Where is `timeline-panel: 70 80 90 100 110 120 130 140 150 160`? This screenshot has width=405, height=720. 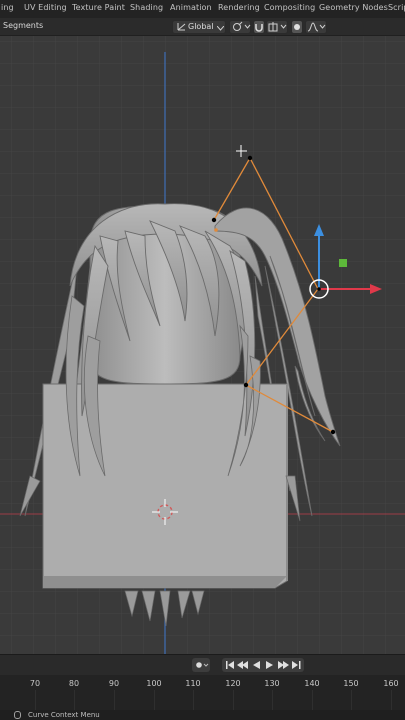
timeline-panel: 70 80 90 100 110 120 130 140 150 160 is located at coordinates (202, 682).